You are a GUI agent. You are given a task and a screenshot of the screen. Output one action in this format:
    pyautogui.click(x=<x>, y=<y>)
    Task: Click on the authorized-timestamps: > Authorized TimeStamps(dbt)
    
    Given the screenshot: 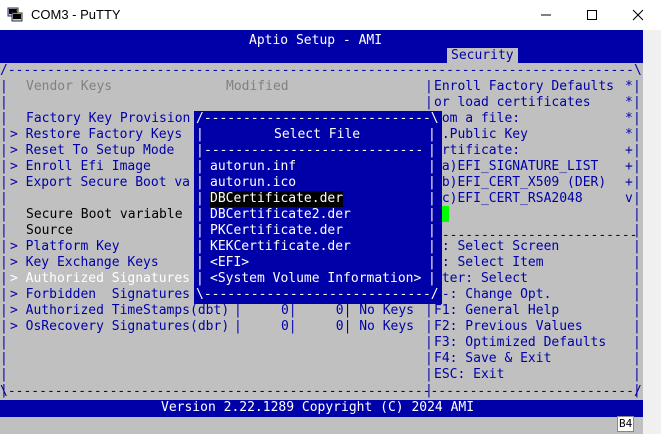 What is the action you would take?
    pyautogui.click(x=119, y=311)
    